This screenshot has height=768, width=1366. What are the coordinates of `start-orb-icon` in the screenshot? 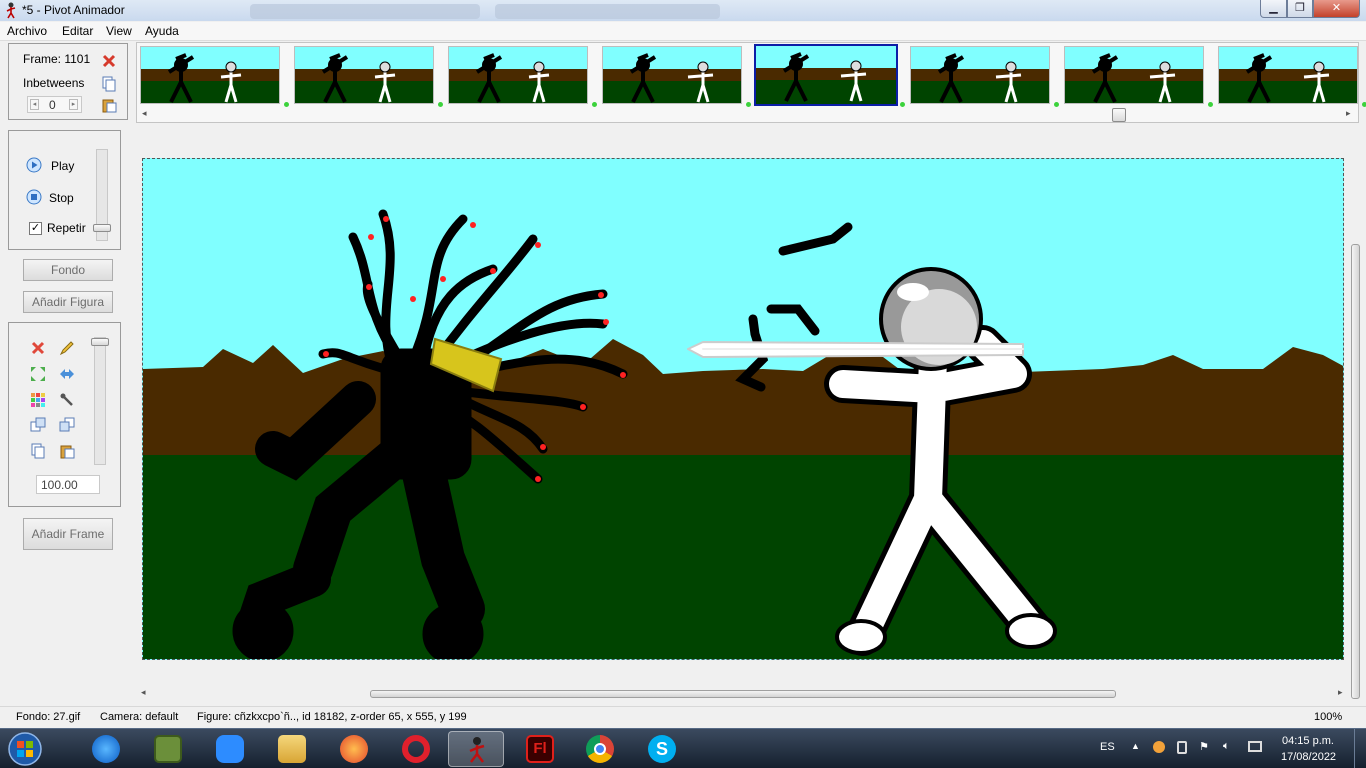 It's located at (25, 749).